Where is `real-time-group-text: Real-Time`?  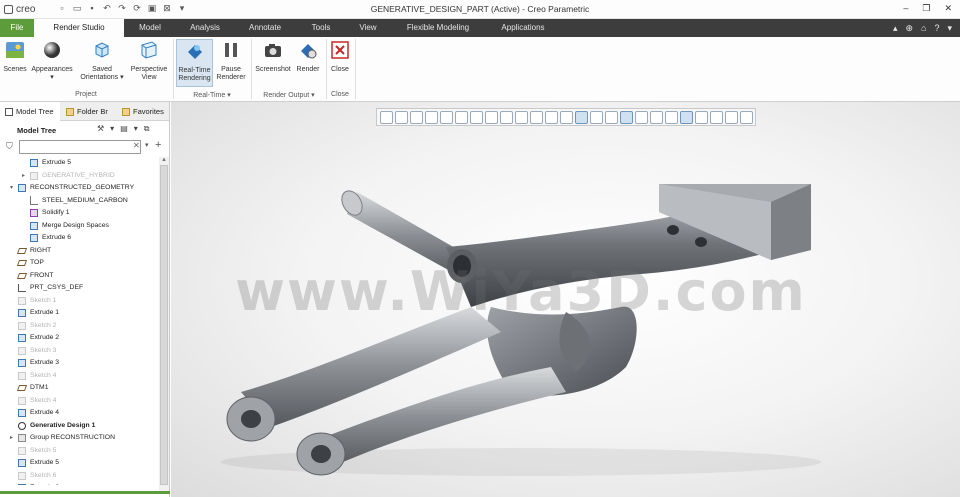 real-time-group-text: Real-Time is located at coordinates (209, 95).